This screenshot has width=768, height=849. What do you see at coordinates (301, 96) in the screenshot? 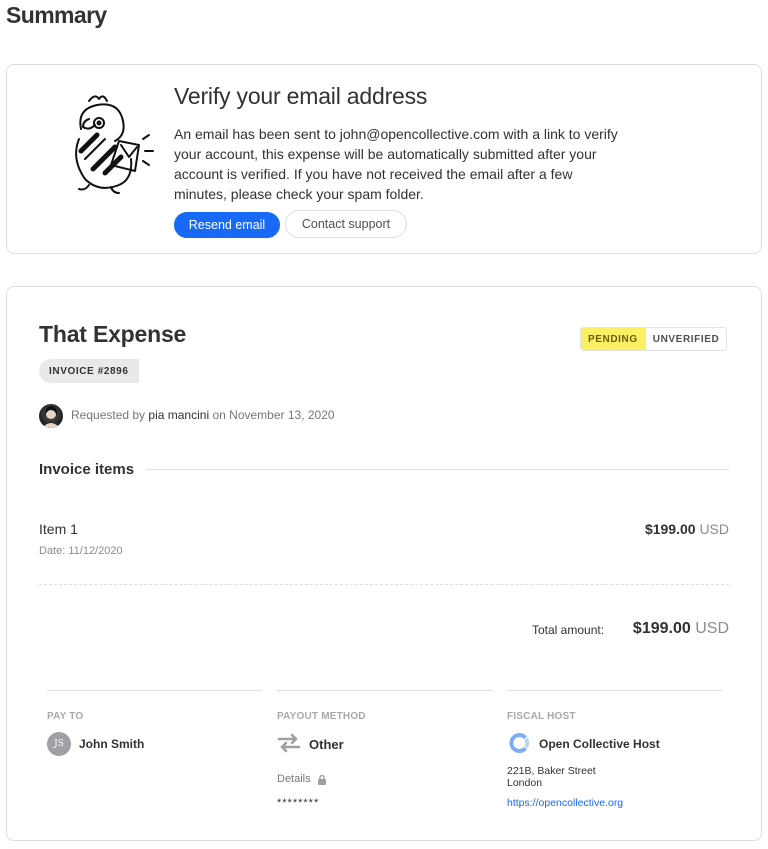
I see `verify-title: Verify your email address` at bounding box center [301, 96].